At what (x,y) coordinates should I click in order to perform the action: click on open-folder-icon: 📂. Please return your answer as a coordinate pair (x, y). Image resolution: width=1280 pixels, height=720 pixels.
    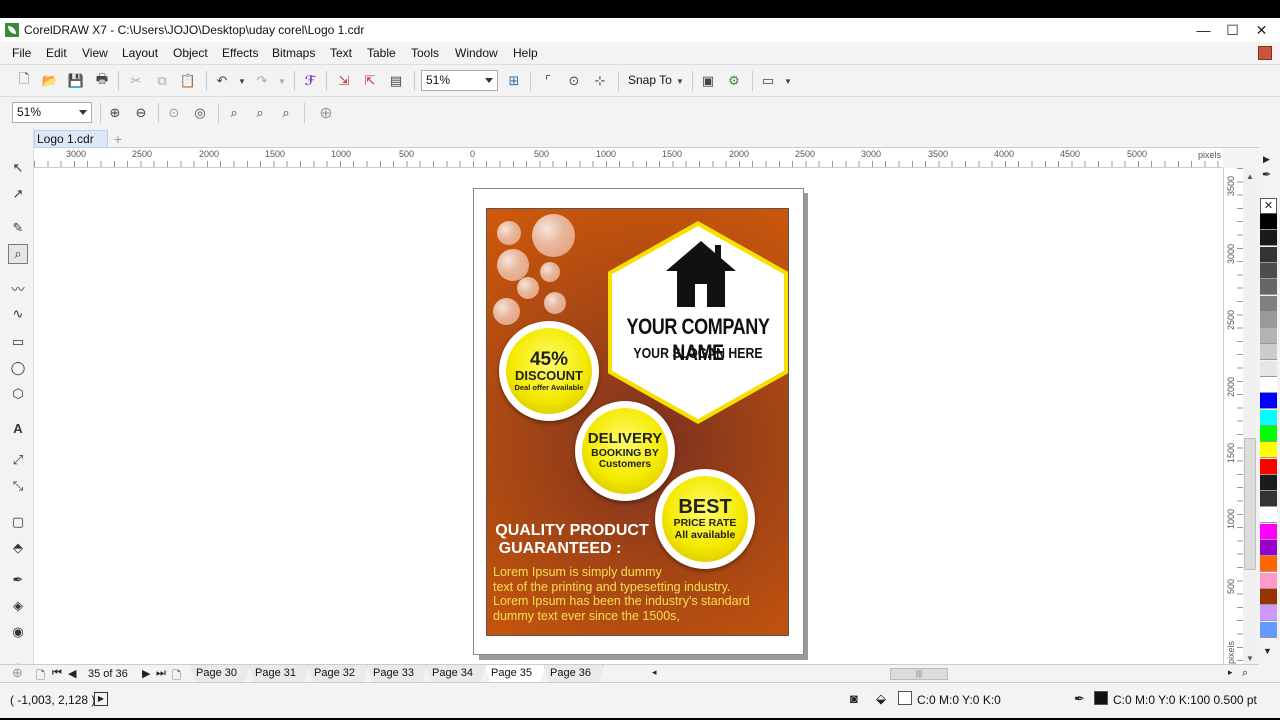
    Looking at the image, I should click on (50, 81).